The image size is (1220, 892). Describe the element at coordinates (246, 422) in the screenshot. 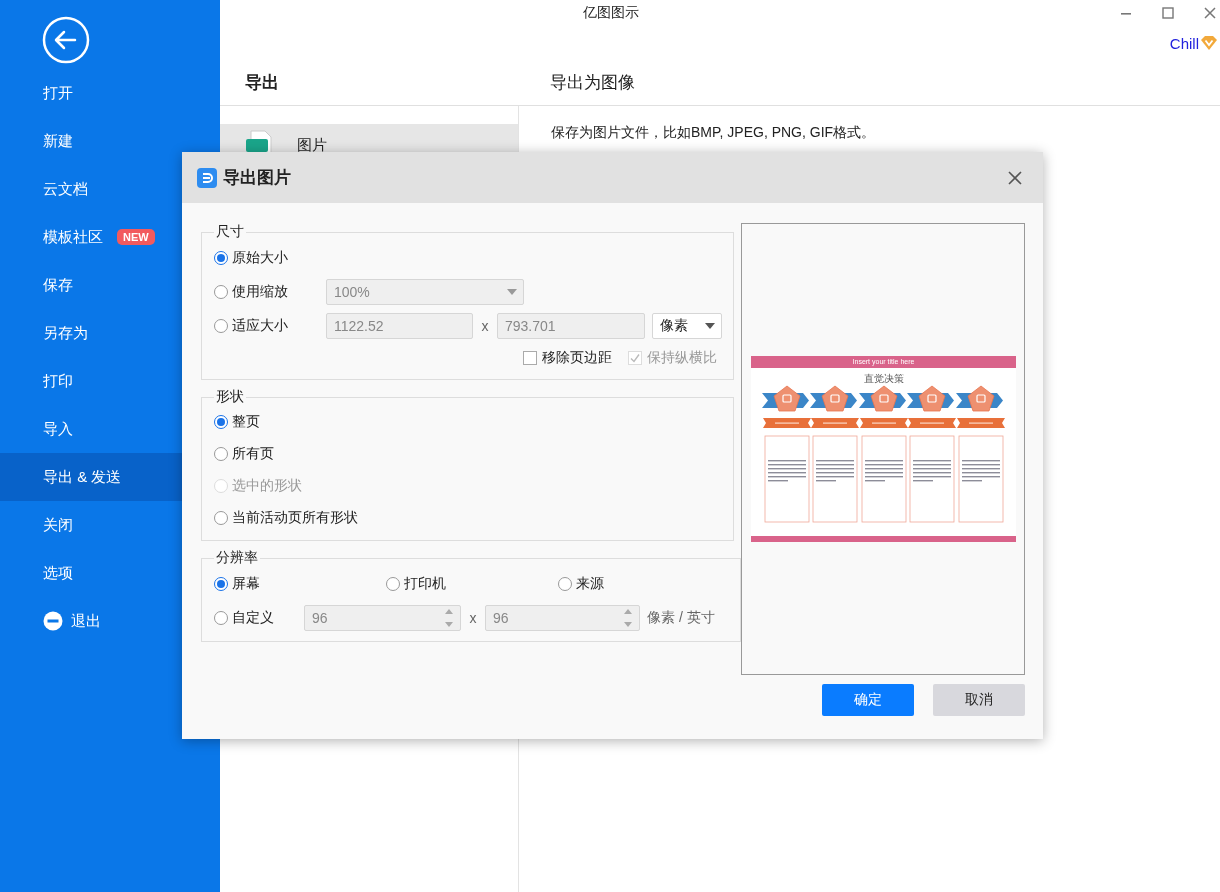

I see `option-label: 整页` at that location.